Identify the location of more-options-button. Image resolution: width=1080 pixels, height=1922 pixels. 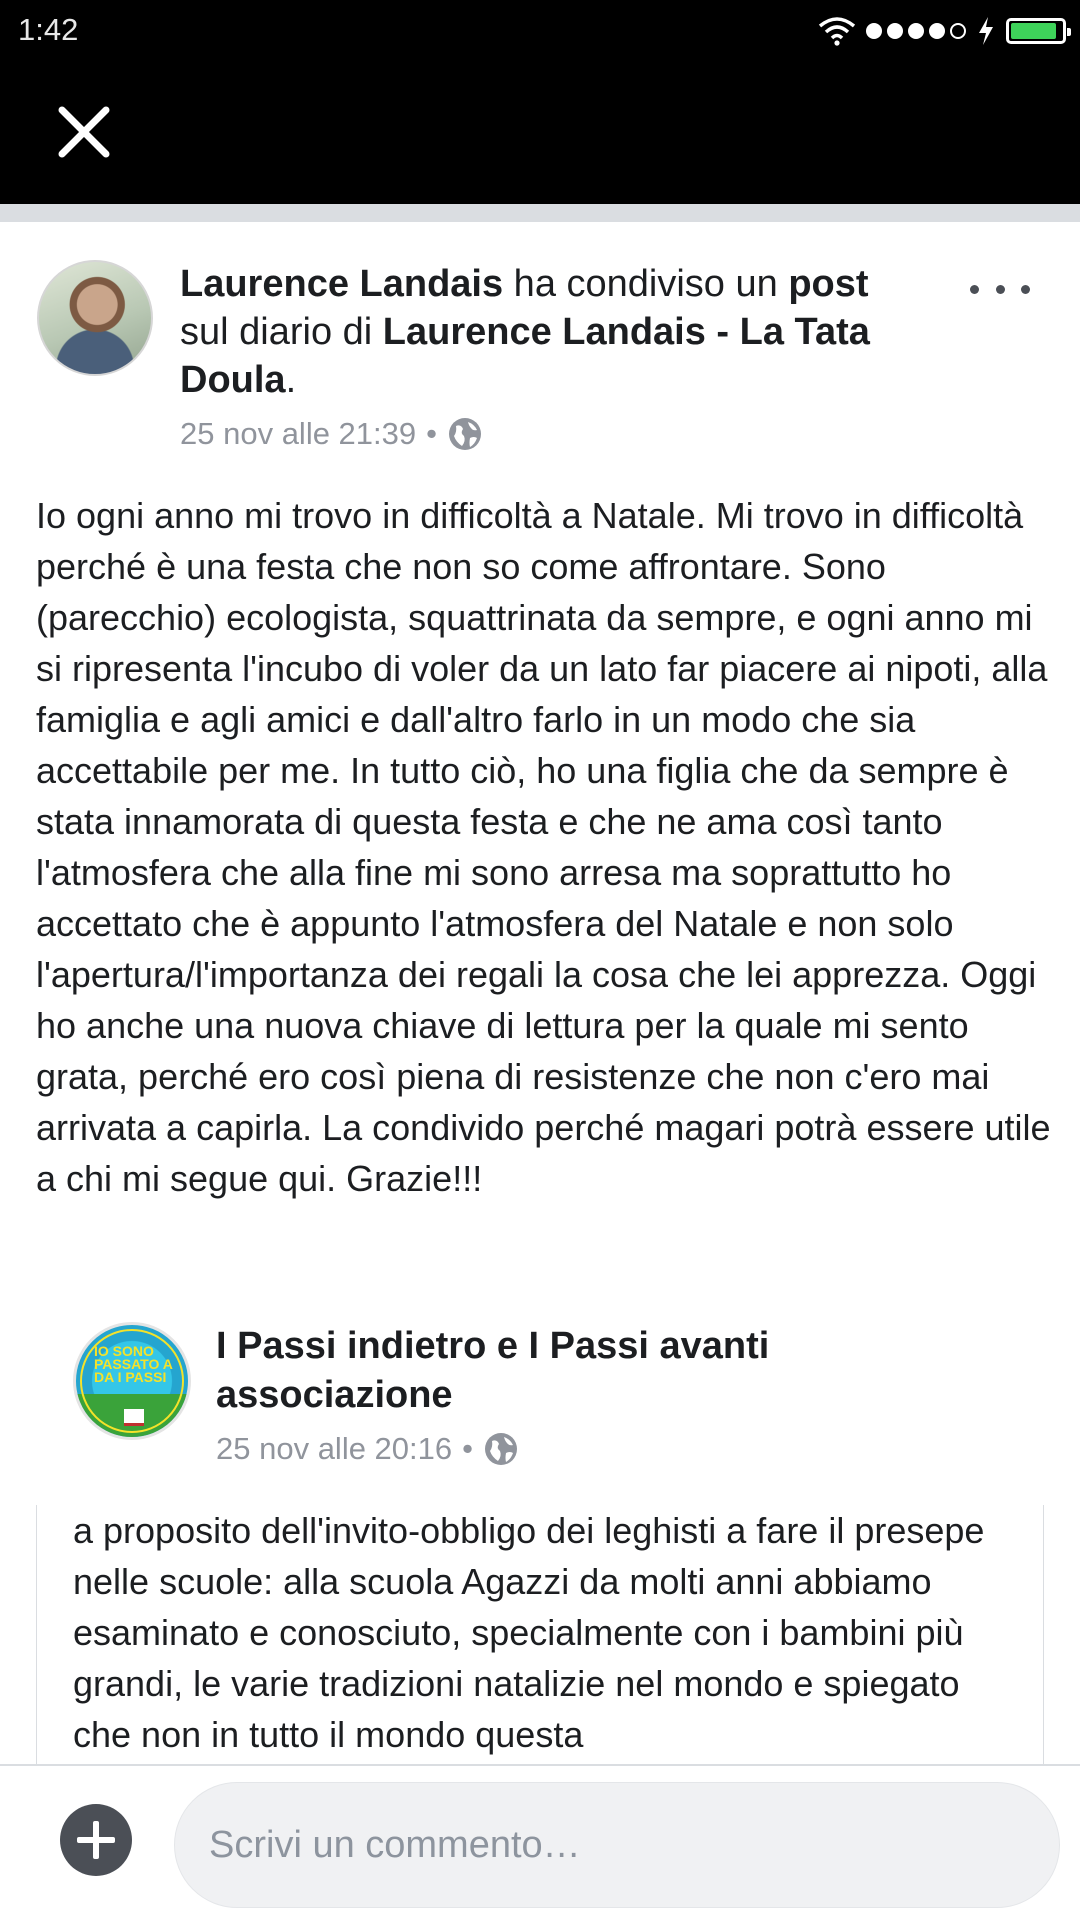
(1000, 289).